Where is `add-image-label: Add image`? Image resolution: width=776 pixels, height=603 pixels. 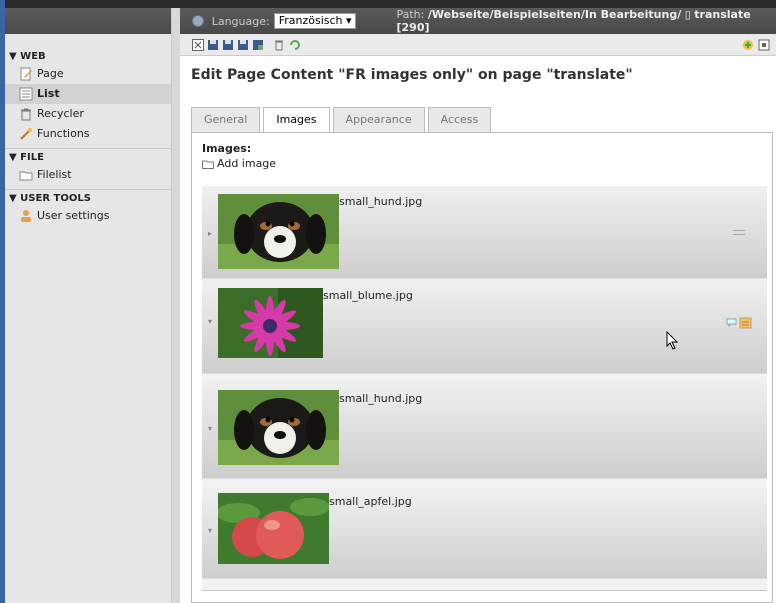 add-image-label: Add image is located at coordinates (247, 163).